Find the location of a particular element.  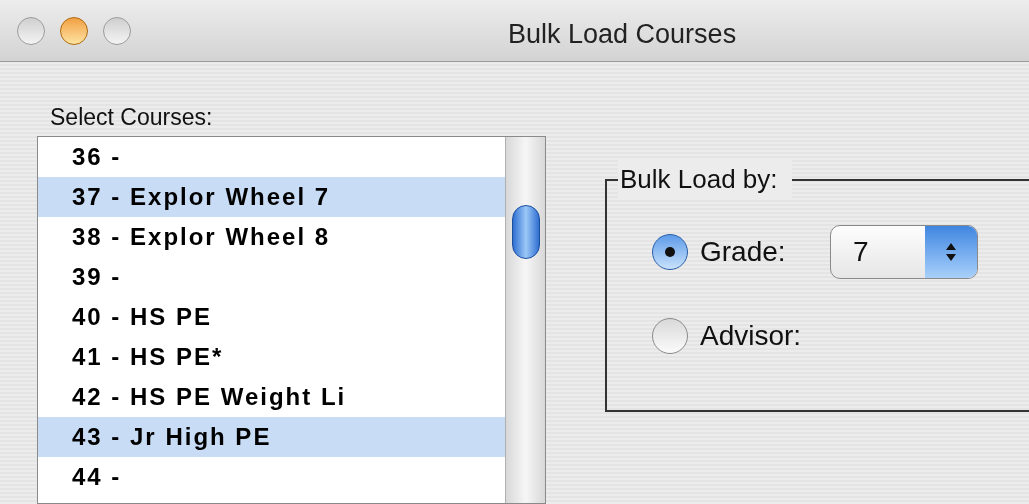

scrollbar is located at coordinates (525, 320).